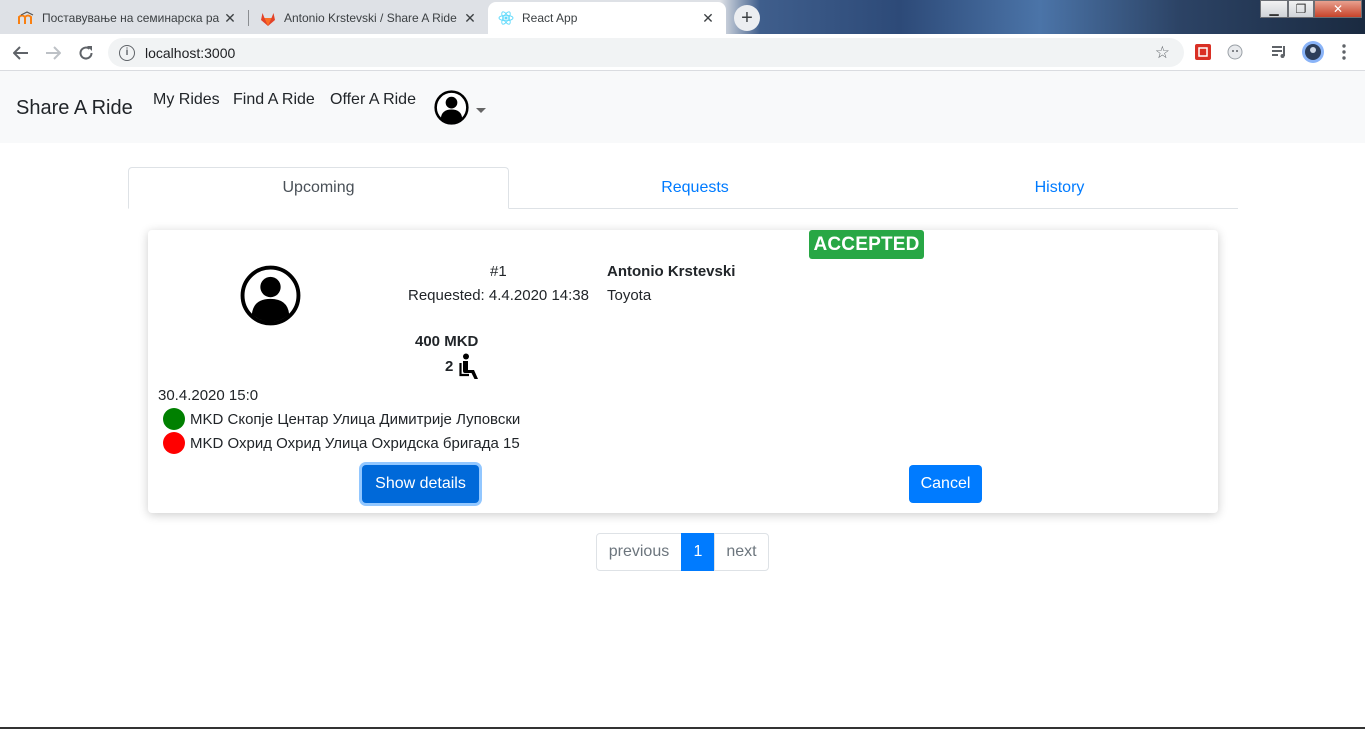  I want to click on extension-red-icon, so click(1203, 52).